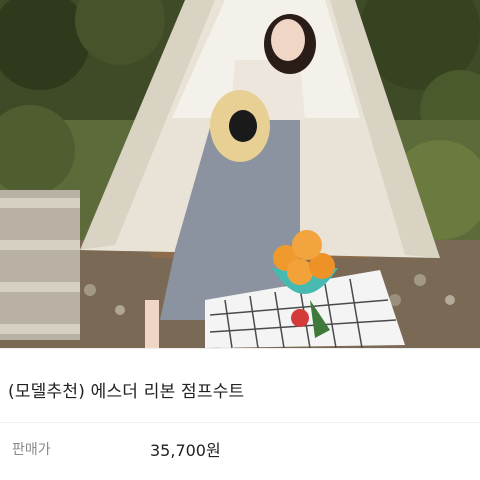 This screenshot has height=480, width=480. Describe the element at coordinates (31, 450) in the screenshot. I see `price-label: 판매가` at that location.